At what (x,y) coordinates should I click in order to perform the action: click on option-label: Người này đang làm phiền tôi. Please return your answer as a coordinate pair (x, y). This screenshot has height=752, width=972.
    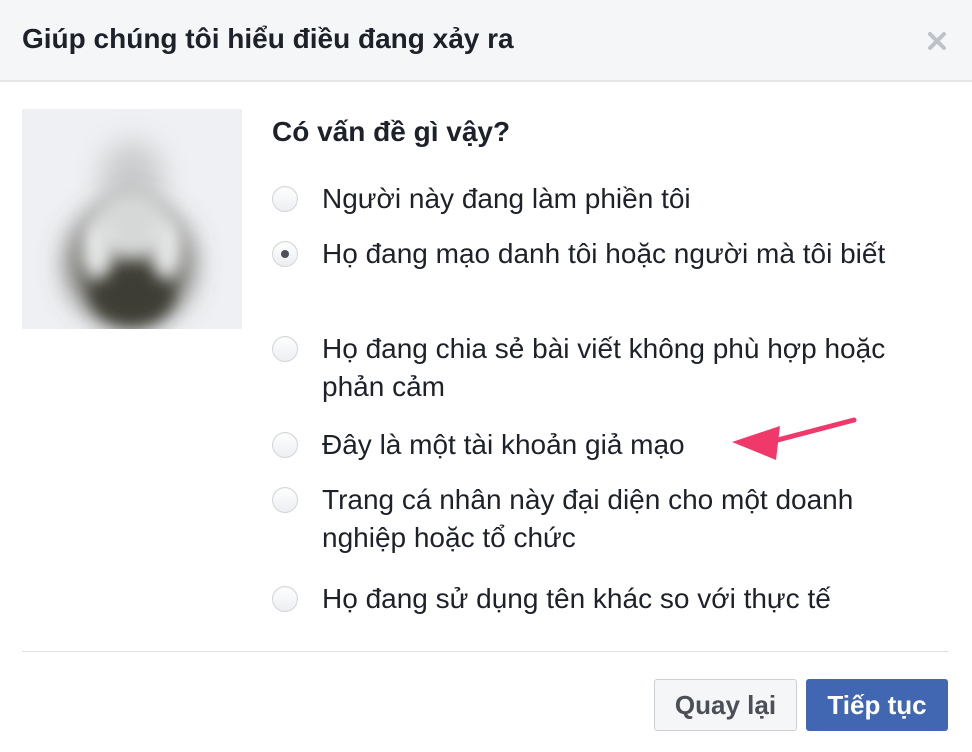
    Looking at the image, I should click on (506, 198).